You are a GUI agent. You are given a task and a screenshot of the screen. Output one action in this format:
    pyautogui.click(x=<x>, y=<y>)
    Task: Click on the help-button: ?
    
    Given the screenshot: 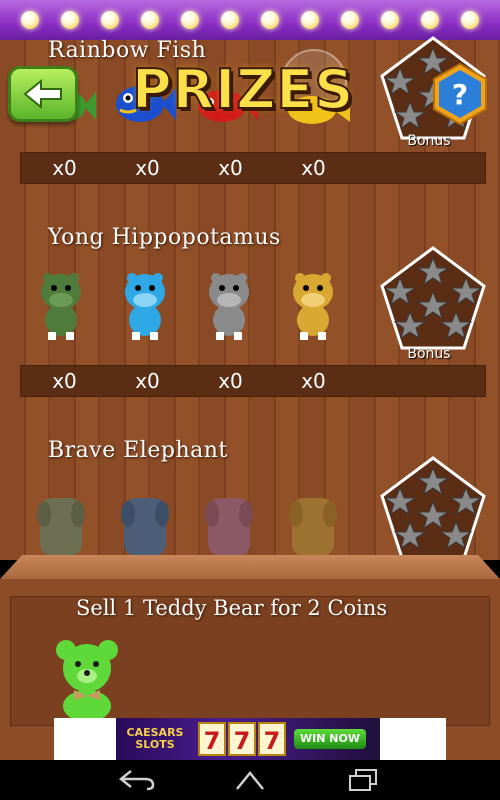 What is the action you would take?
    pyautogui.click(x=460, y=94)
    